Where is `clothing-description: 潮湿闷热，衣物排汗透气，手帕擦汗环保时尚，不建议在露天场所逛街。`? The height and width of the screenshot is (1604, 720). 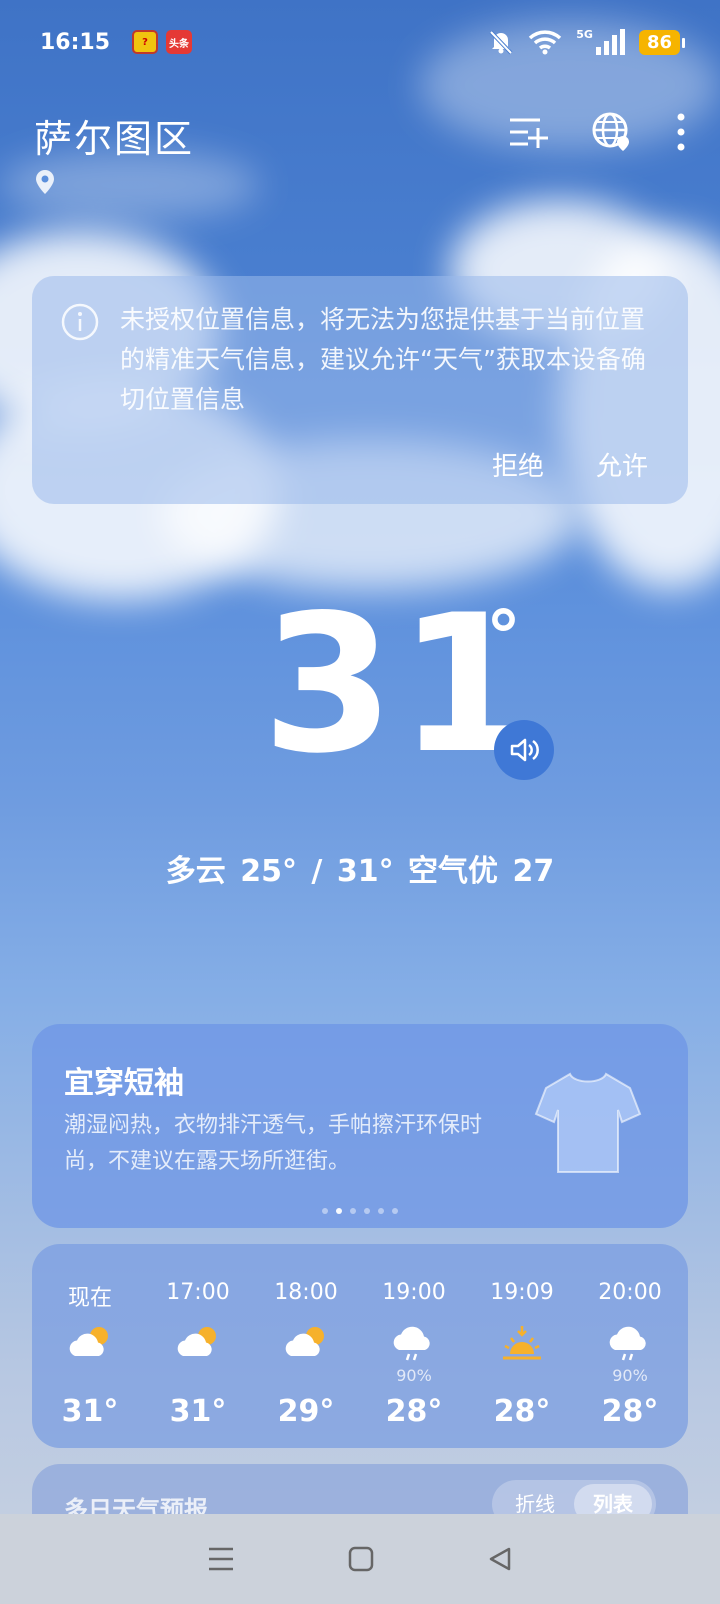
clothing-description: 潮湿闷热，衣物排汗透气，手帕擦汗环保时尚，不建议在露天场所逛街。 is located at coordinates (273, 1143).